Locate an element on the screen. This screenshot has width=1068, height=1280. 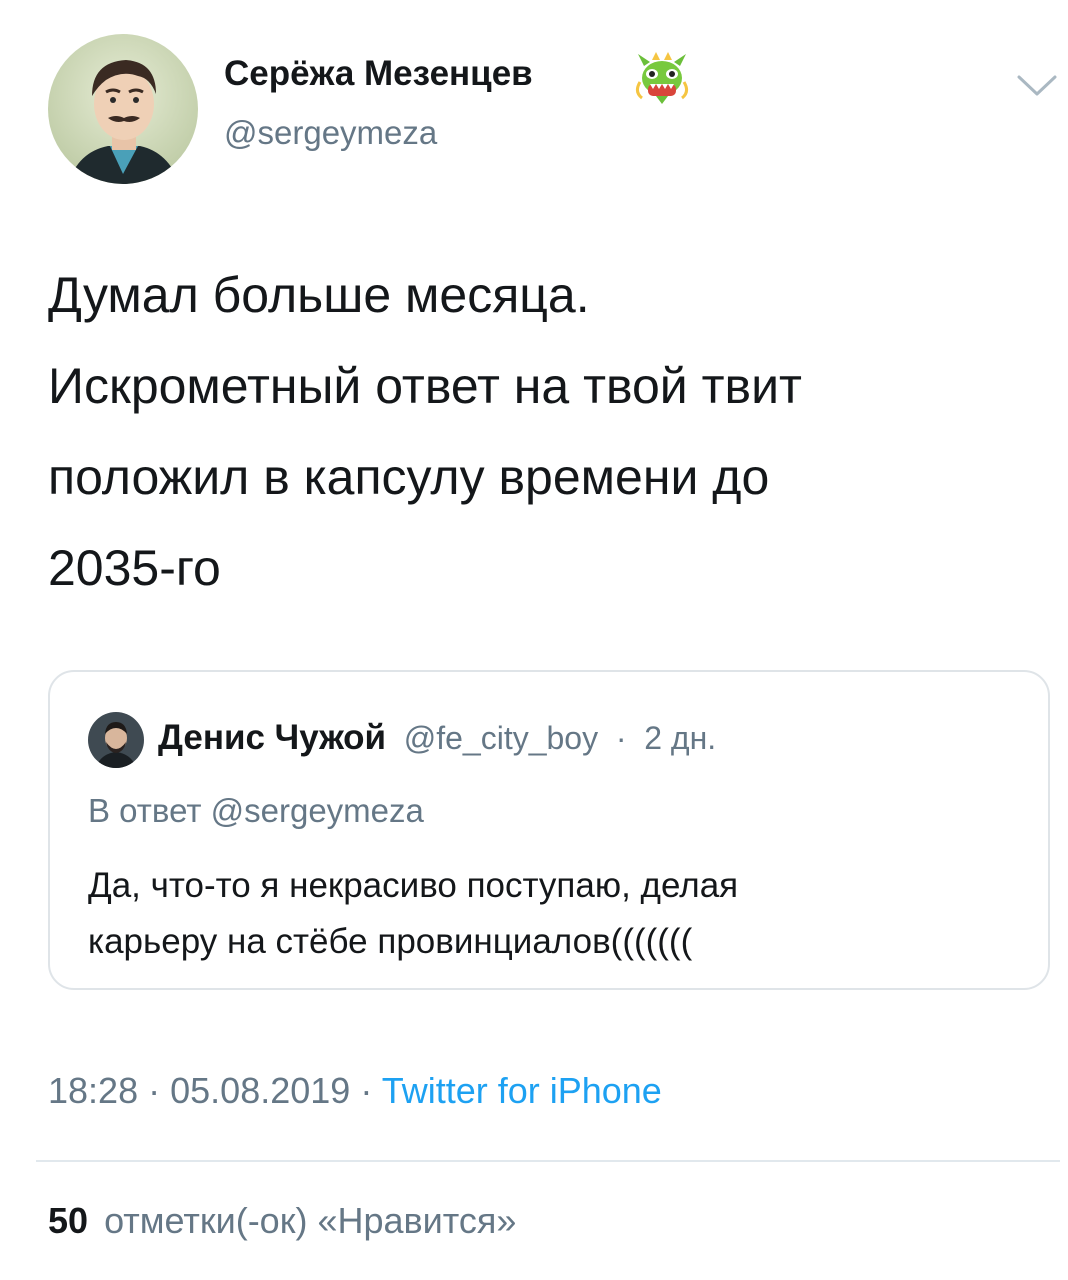
quote-author-name: Денис Чужой is located at coordinates (272, 737).